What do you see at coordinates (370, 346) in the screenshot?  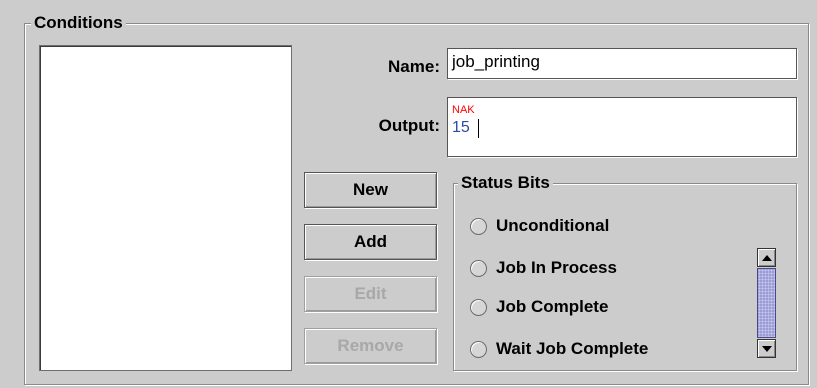 I see `remove-button: Remove` at bounding box center [370, 346].